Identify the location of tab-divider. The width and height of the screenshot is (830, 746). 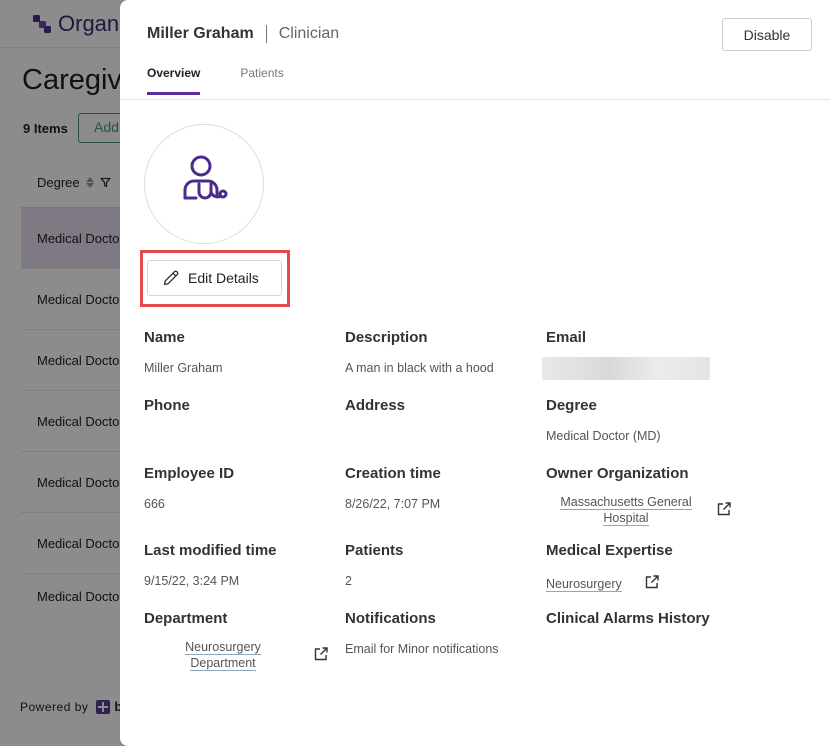
(475, 99).